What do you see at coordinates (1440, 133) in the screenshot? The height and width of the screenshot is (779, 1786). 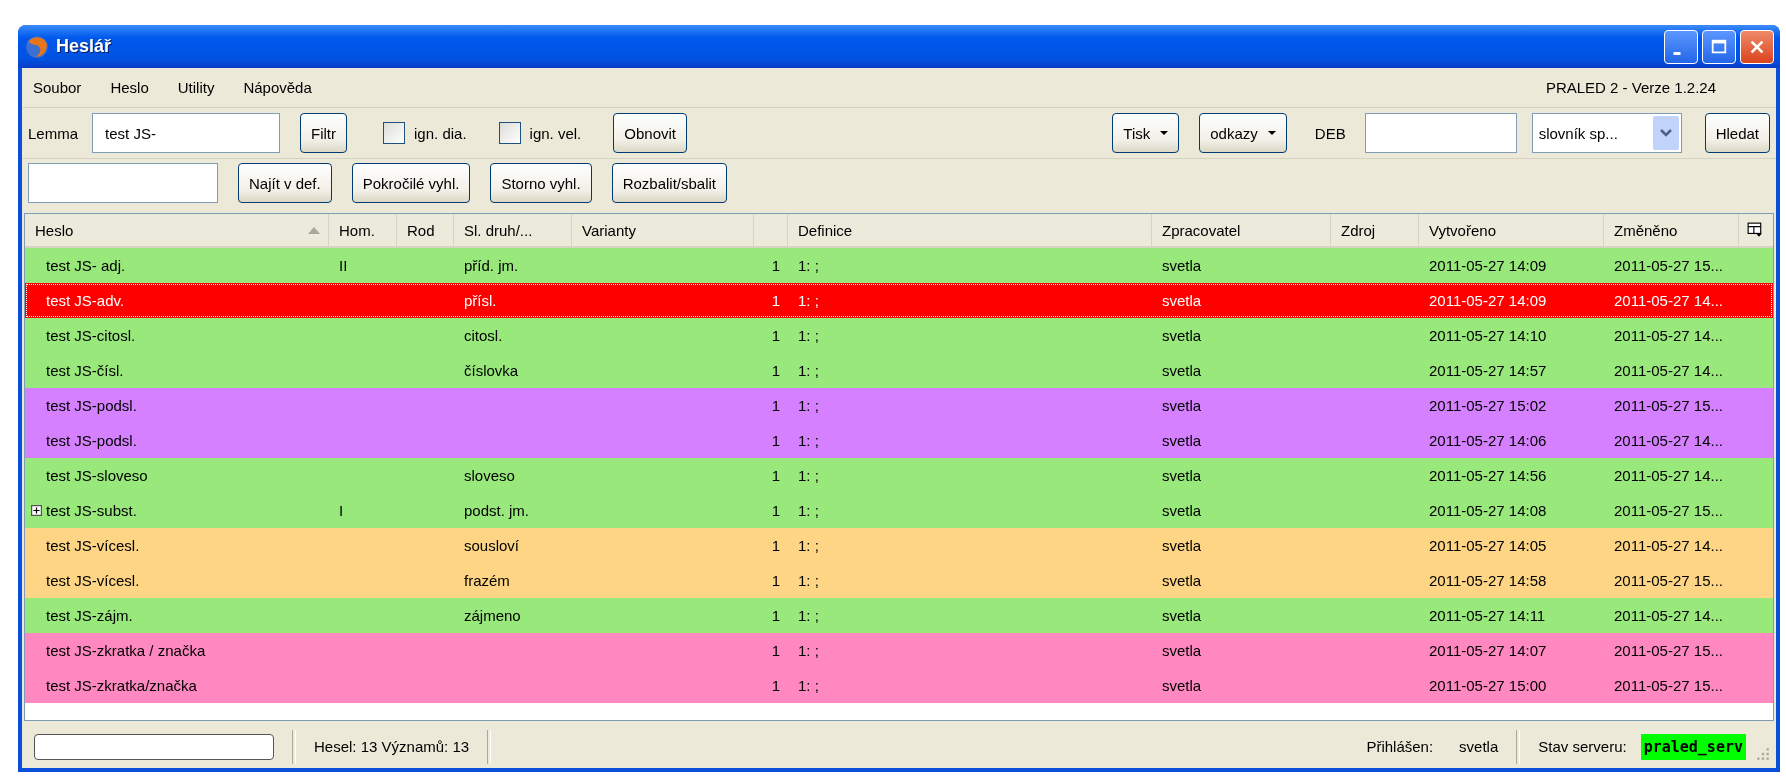 I see `deb-field` at bounding box center [1440, 133].